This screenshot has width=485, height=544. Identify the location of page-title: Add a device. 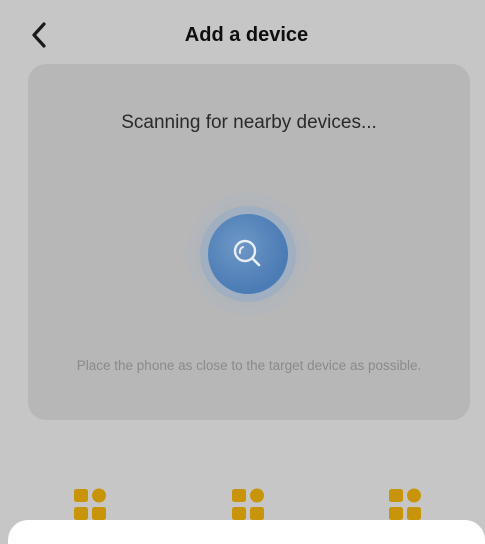
(246, 35).